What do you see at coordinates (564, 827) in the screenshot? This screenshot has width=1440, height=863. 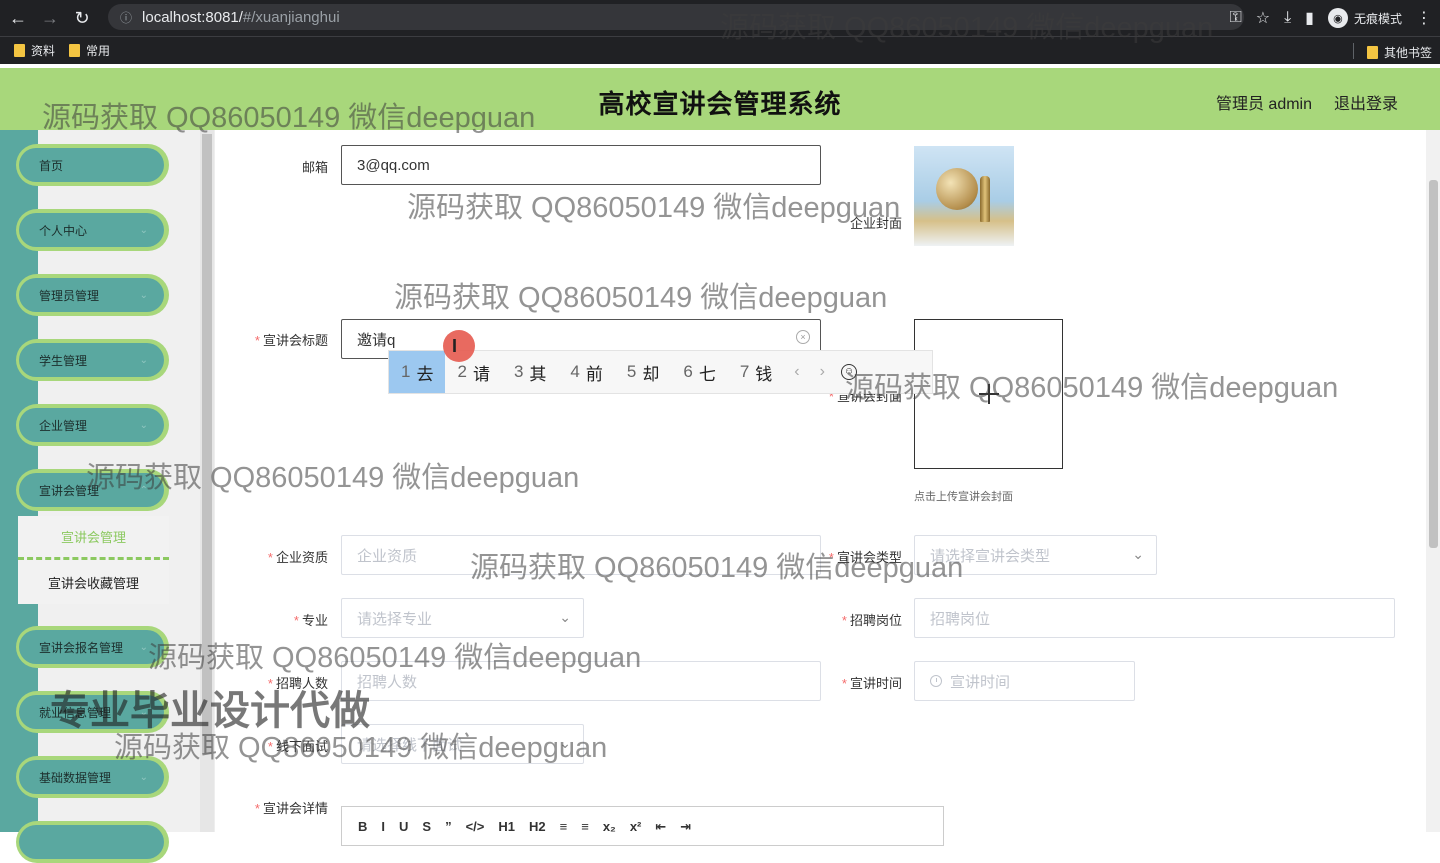 I see `ordered-list-icon: ≡` at bounding box center [564, 827].